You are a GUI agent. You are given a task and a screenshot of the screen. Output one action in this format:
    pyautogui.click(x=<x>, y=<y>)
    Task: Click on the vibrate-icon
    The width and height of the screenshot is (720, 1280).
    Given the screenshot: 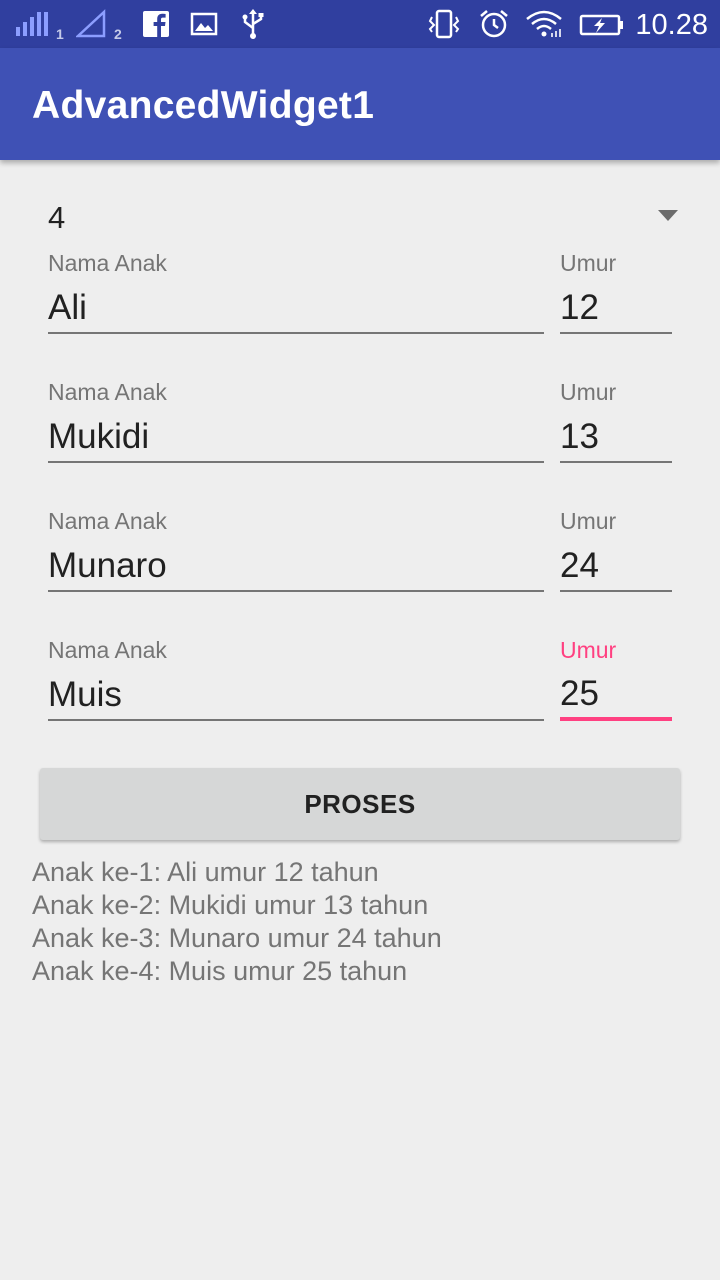 What is the action you would take?
    pyautogui.click(x=444, y=24)
    